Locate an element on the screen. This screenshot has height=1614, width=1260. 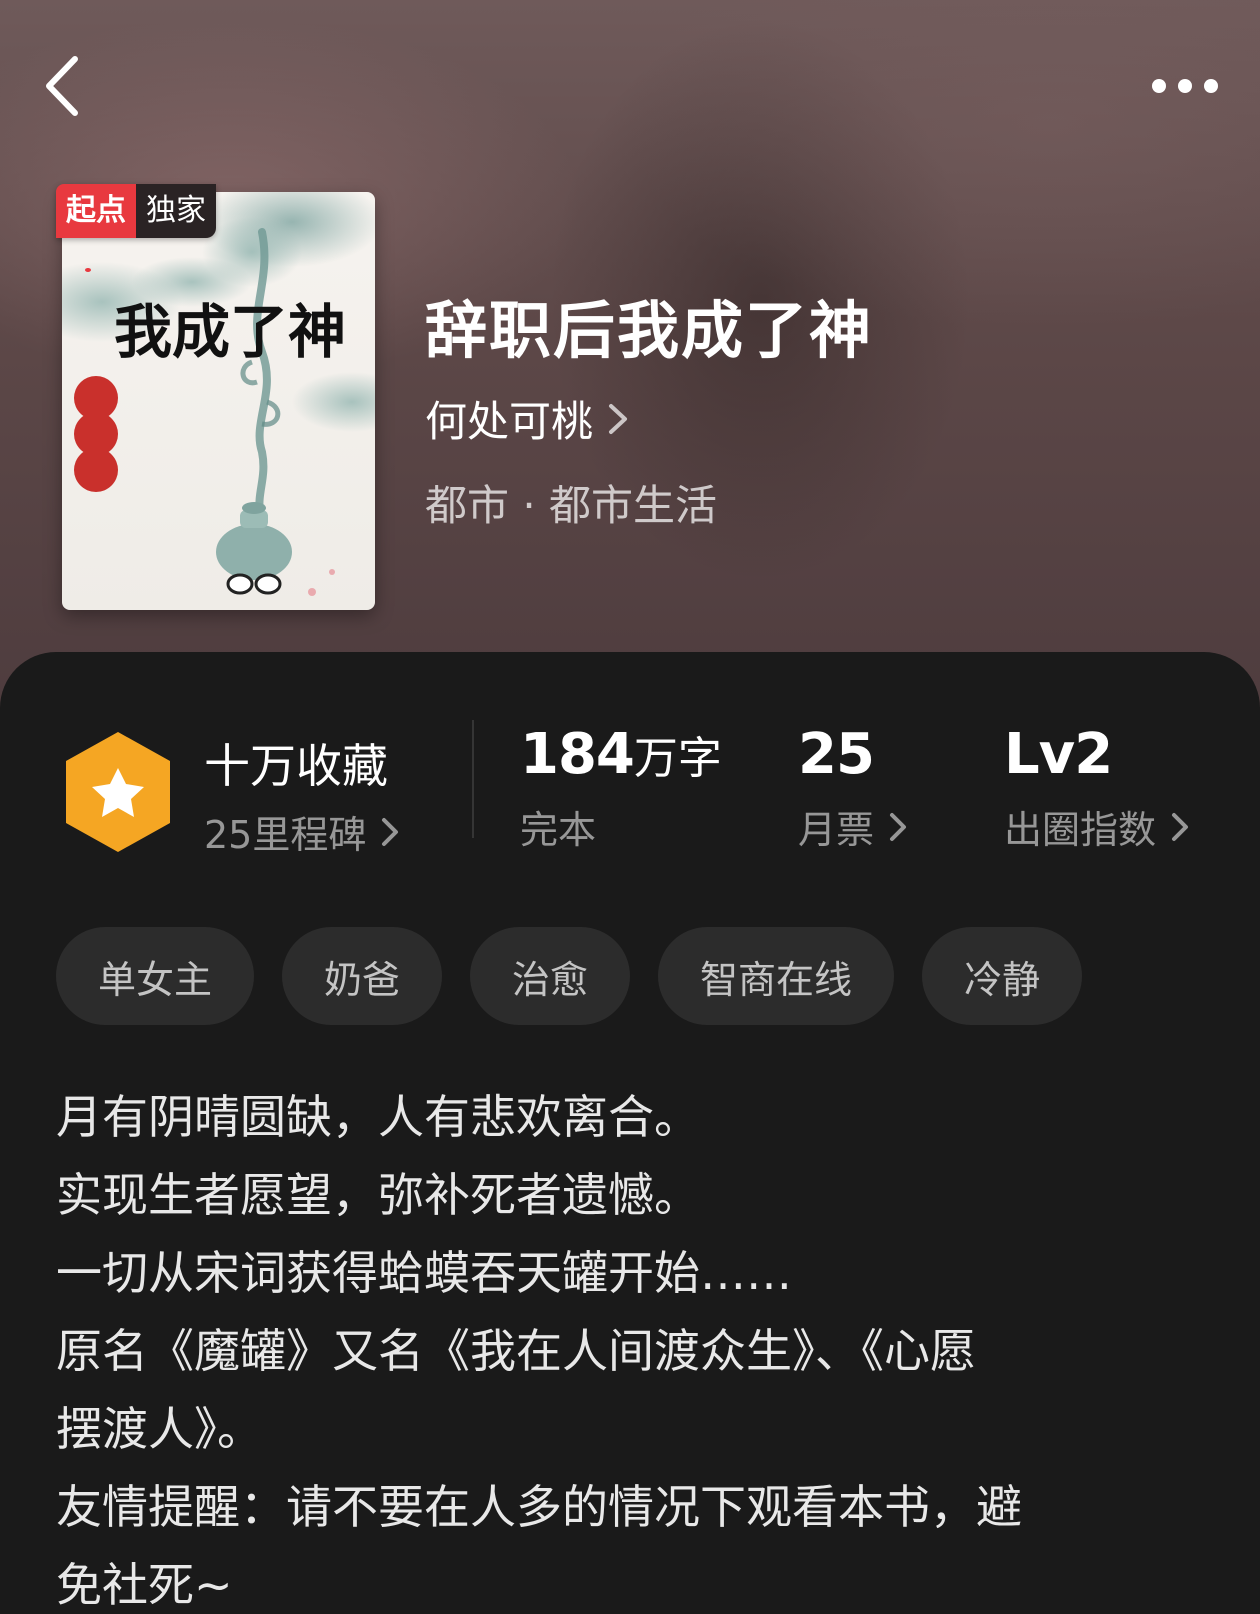
tag-chip: 智商在线 is located at coordinates (776, 976).